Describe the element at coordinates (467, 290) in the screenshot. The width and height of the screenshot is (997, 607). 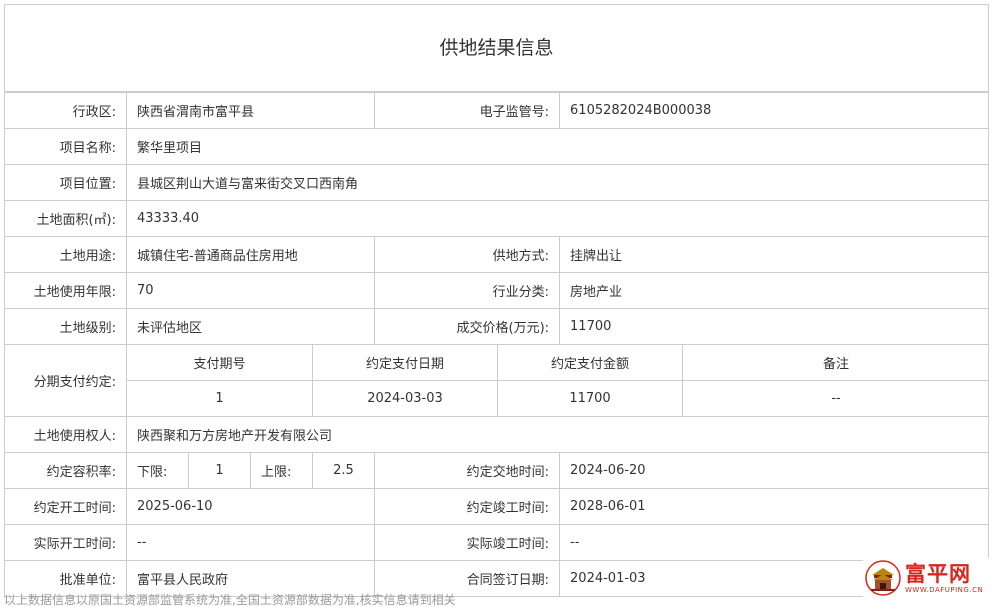
I see `industry-label: 行业分类:` at that location.